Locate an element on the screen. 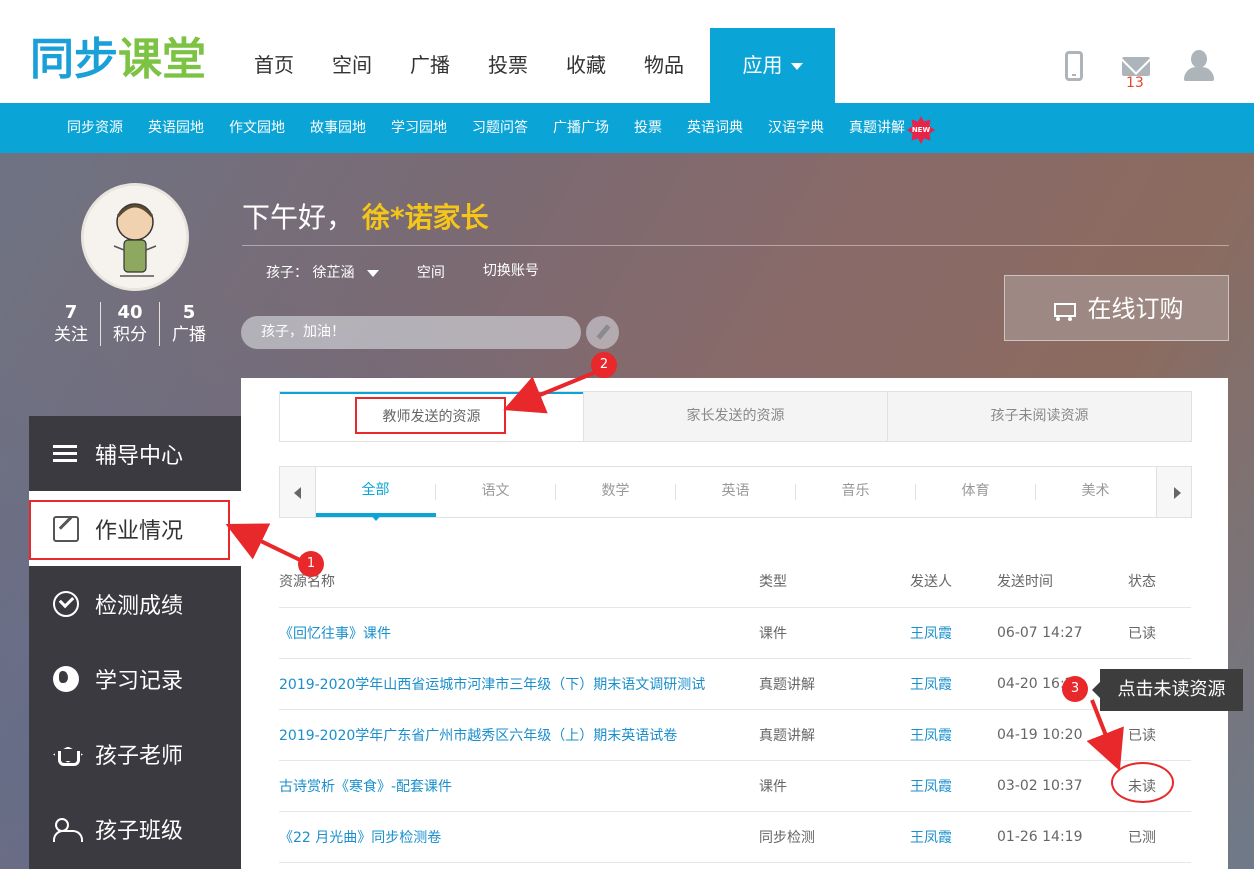  subnav-item: 作文园地 is located at coordinates (257, 128).